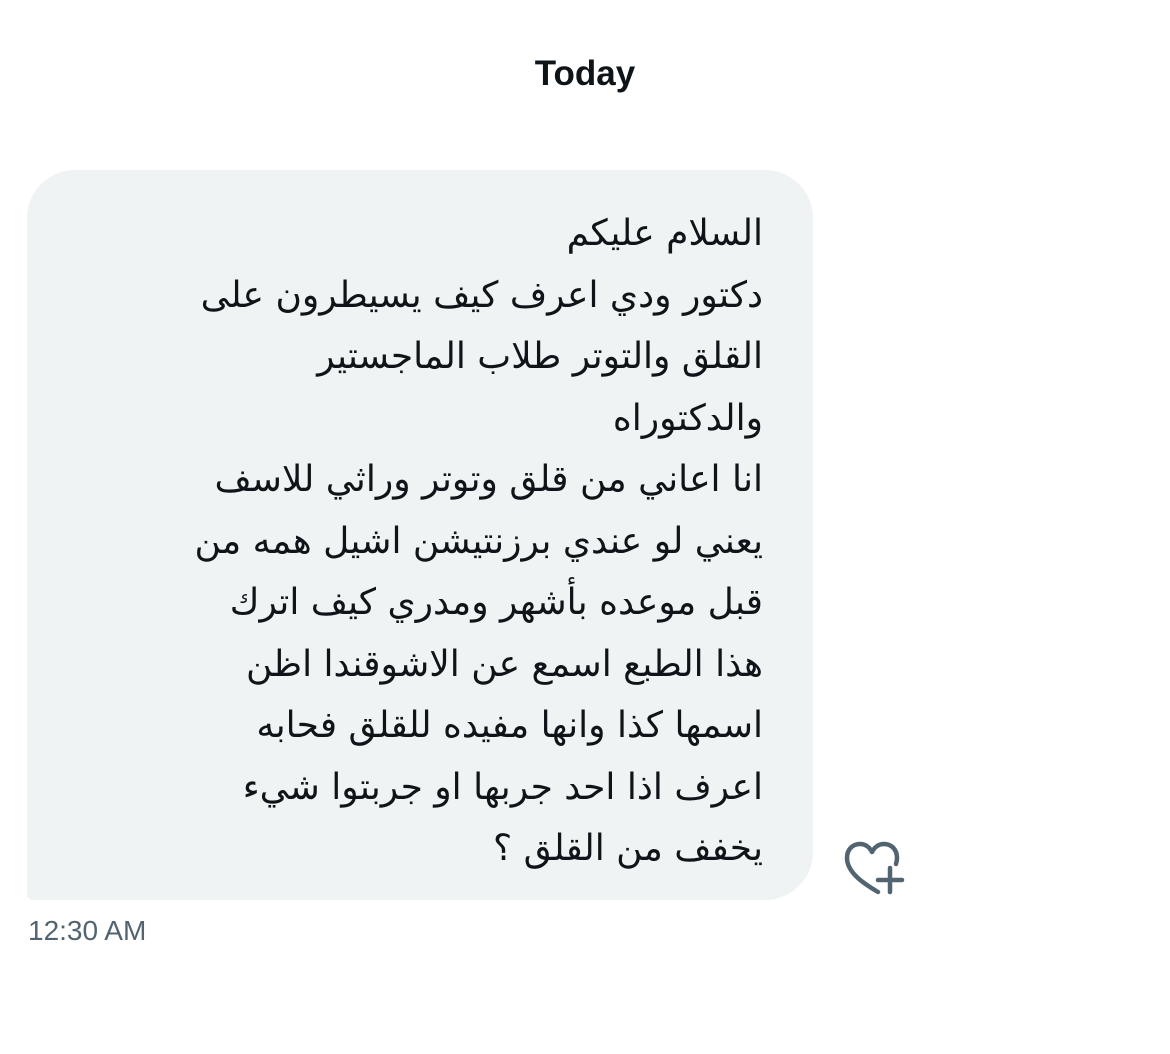 This screenshot has width=1170, height=1054. Describe the element at coordinates (502, 787) in the screenshot. I see `message-line: اعرف اذا احد جربها او جربتوا شيء` at that location.